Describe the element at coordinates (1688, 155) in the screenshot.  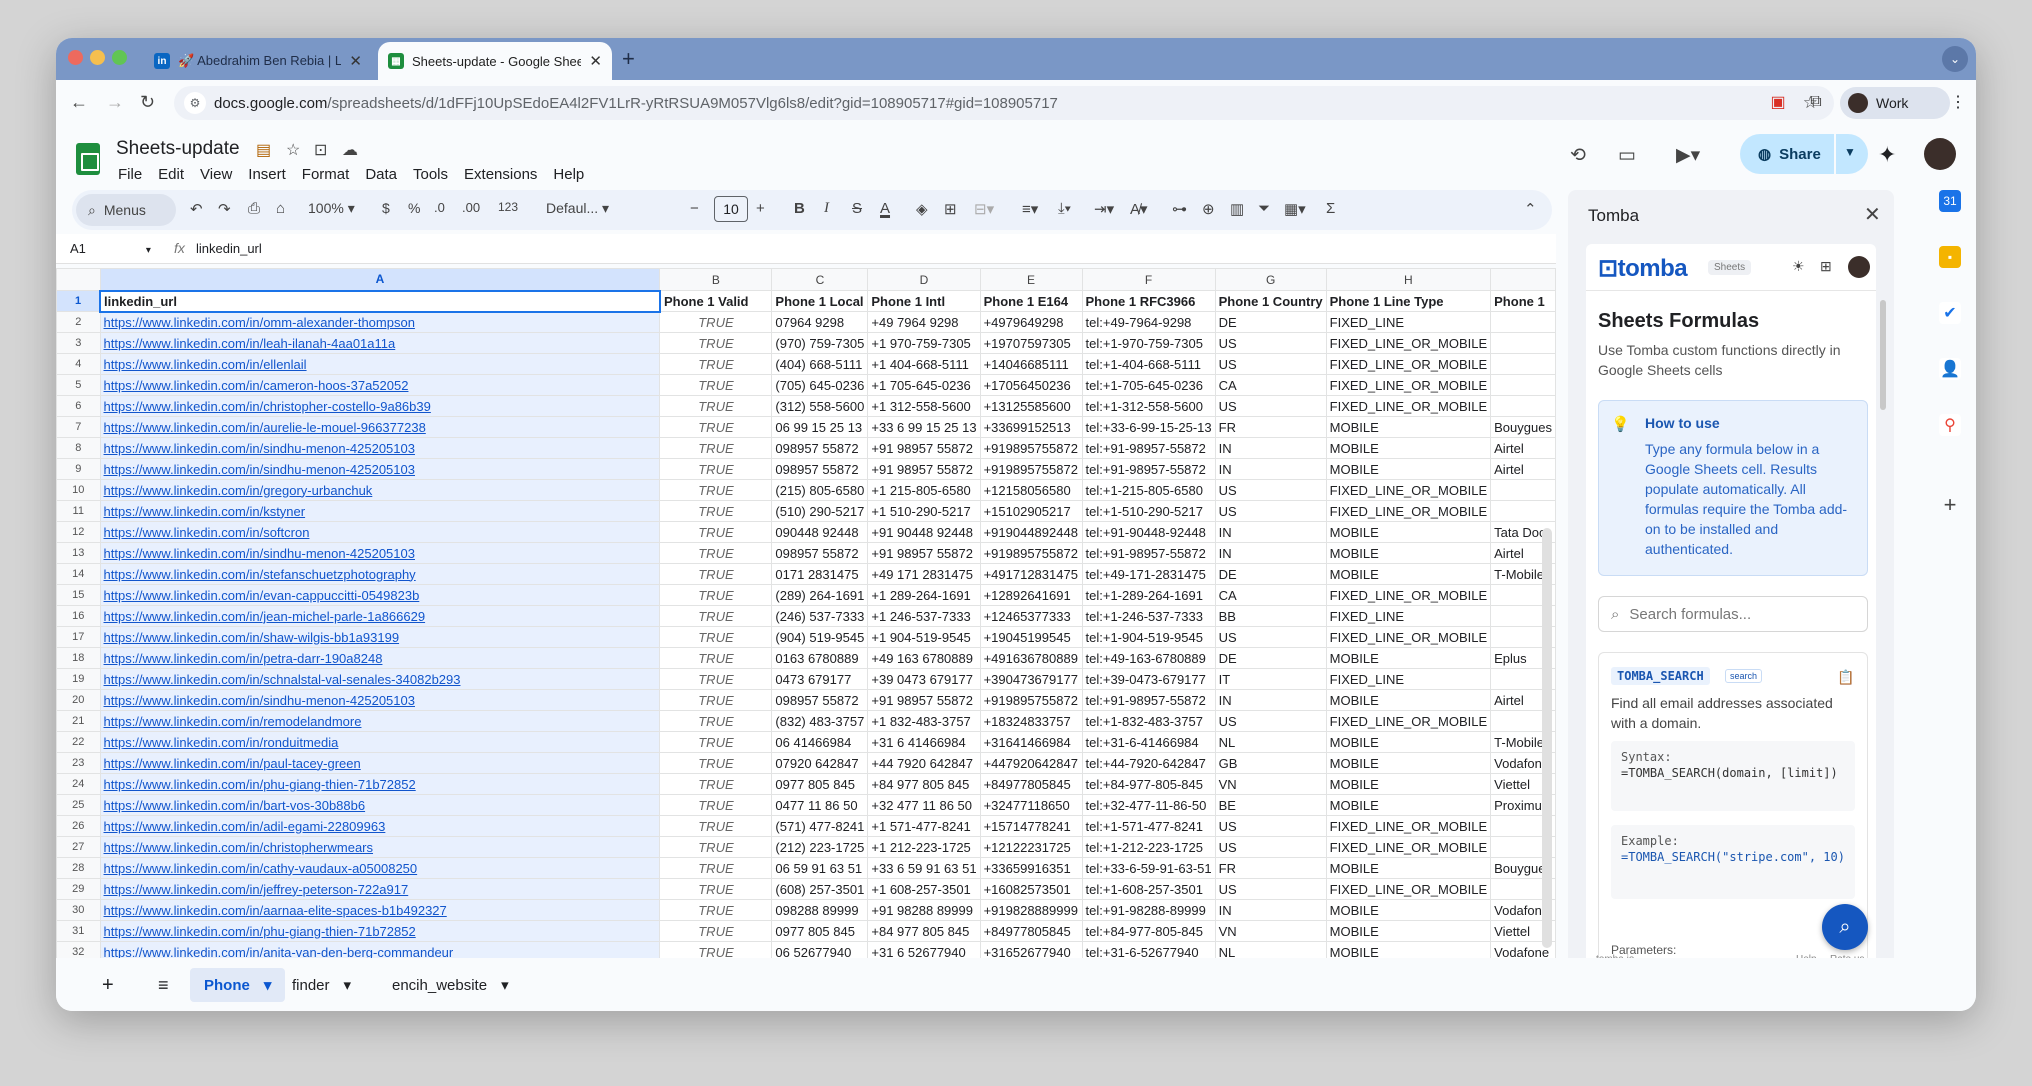
I see `meet-icon: ▶▾` at that location.